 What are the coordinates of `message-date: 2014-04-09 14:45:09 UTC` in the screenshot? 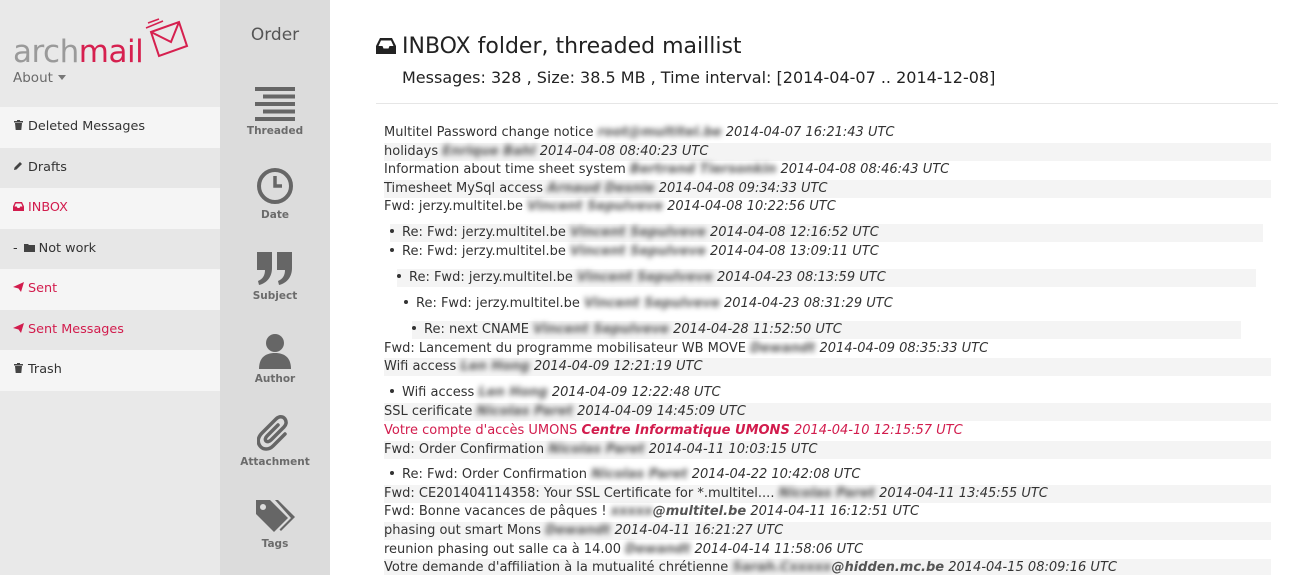 It's located at (661, 411).